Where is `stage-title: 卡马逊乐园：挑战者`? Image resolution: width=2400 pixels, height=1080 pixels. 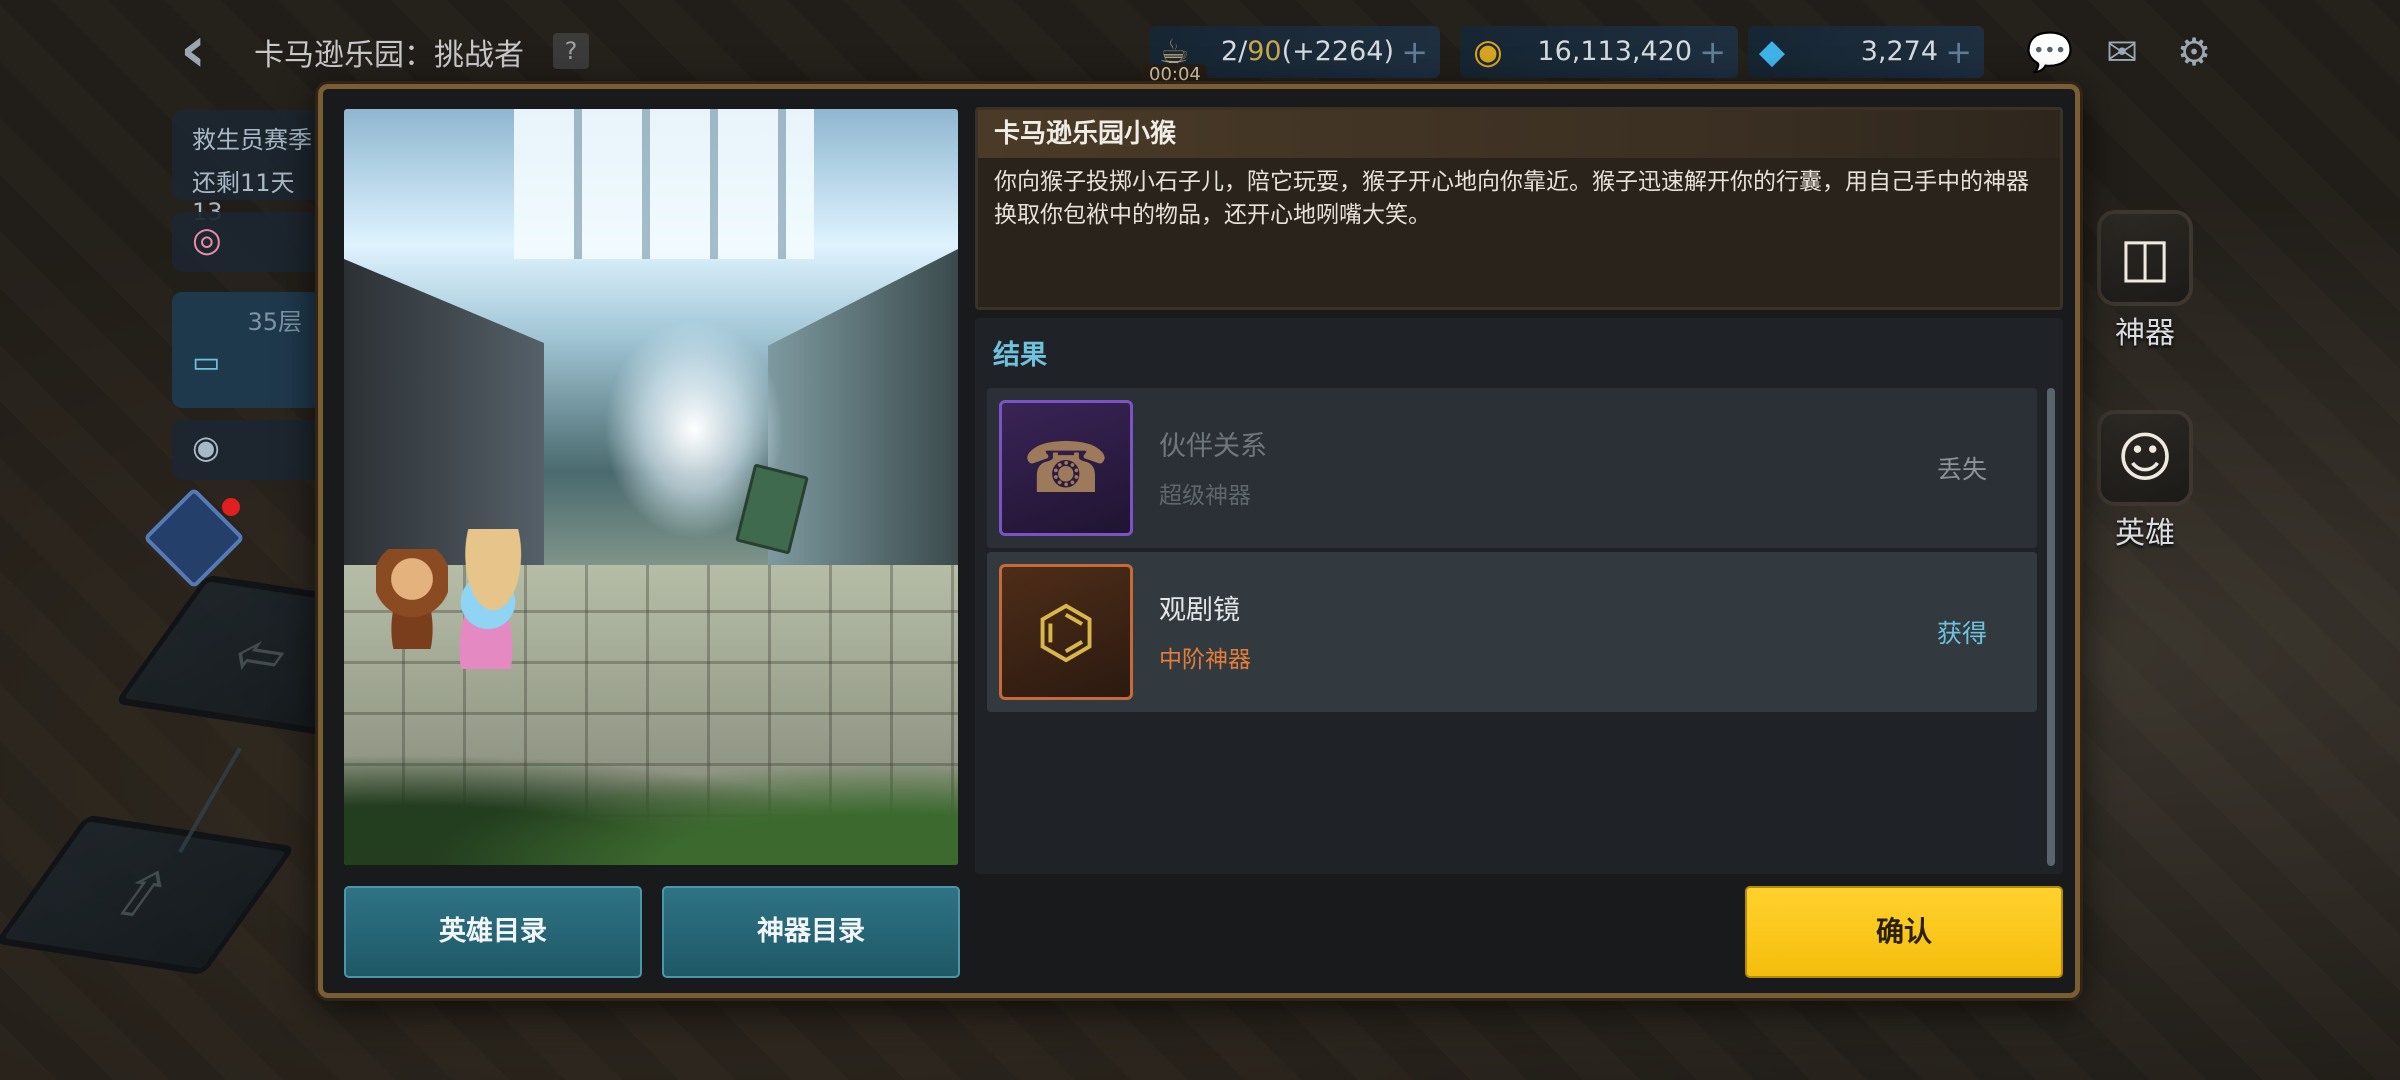 stage-title: 卡马逊乐园：挑战者 is located at coordinates (389, 55).